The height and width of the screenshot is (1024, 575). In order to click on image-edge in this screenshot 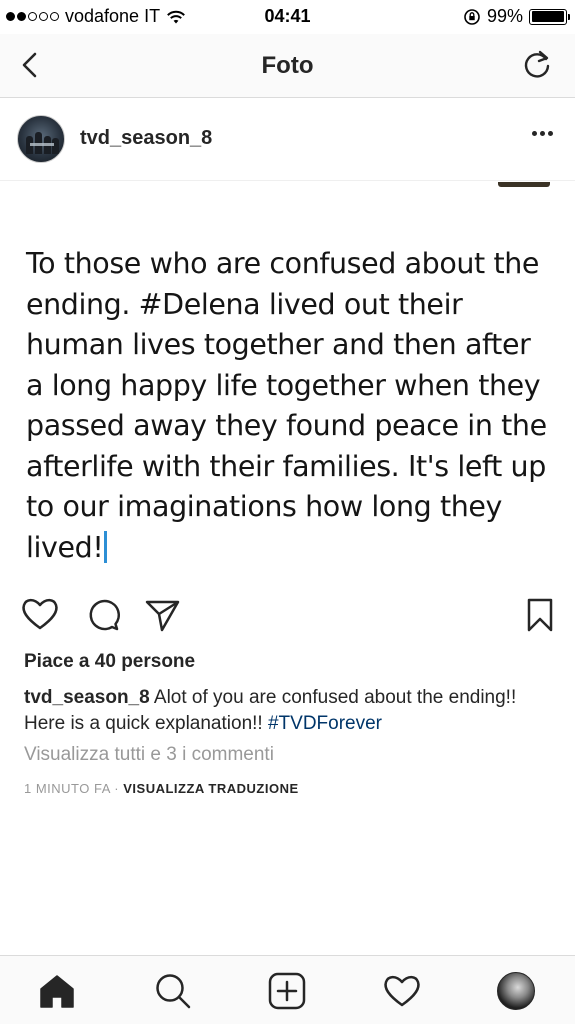, I will do `click(524, 184)`.